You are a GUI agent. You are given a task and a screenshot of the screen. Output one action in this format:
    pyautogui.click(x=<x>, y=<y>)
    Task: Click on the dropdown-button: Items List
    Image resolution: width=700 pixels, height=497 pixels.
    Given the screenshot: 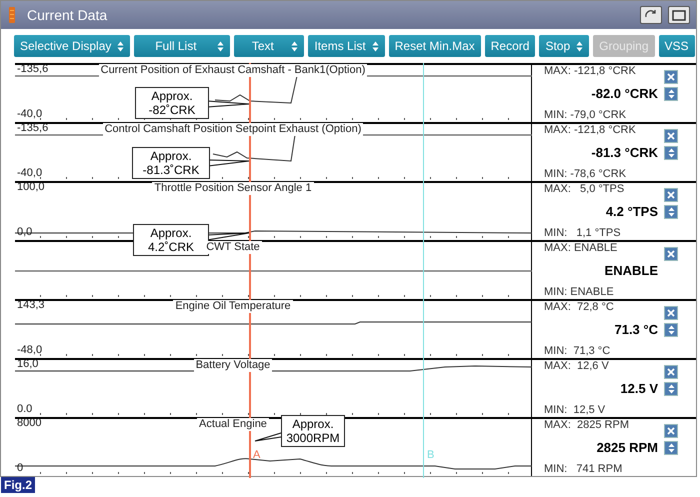 What is the action you would take?
    pyautogui.click(x=346, y=46)
    